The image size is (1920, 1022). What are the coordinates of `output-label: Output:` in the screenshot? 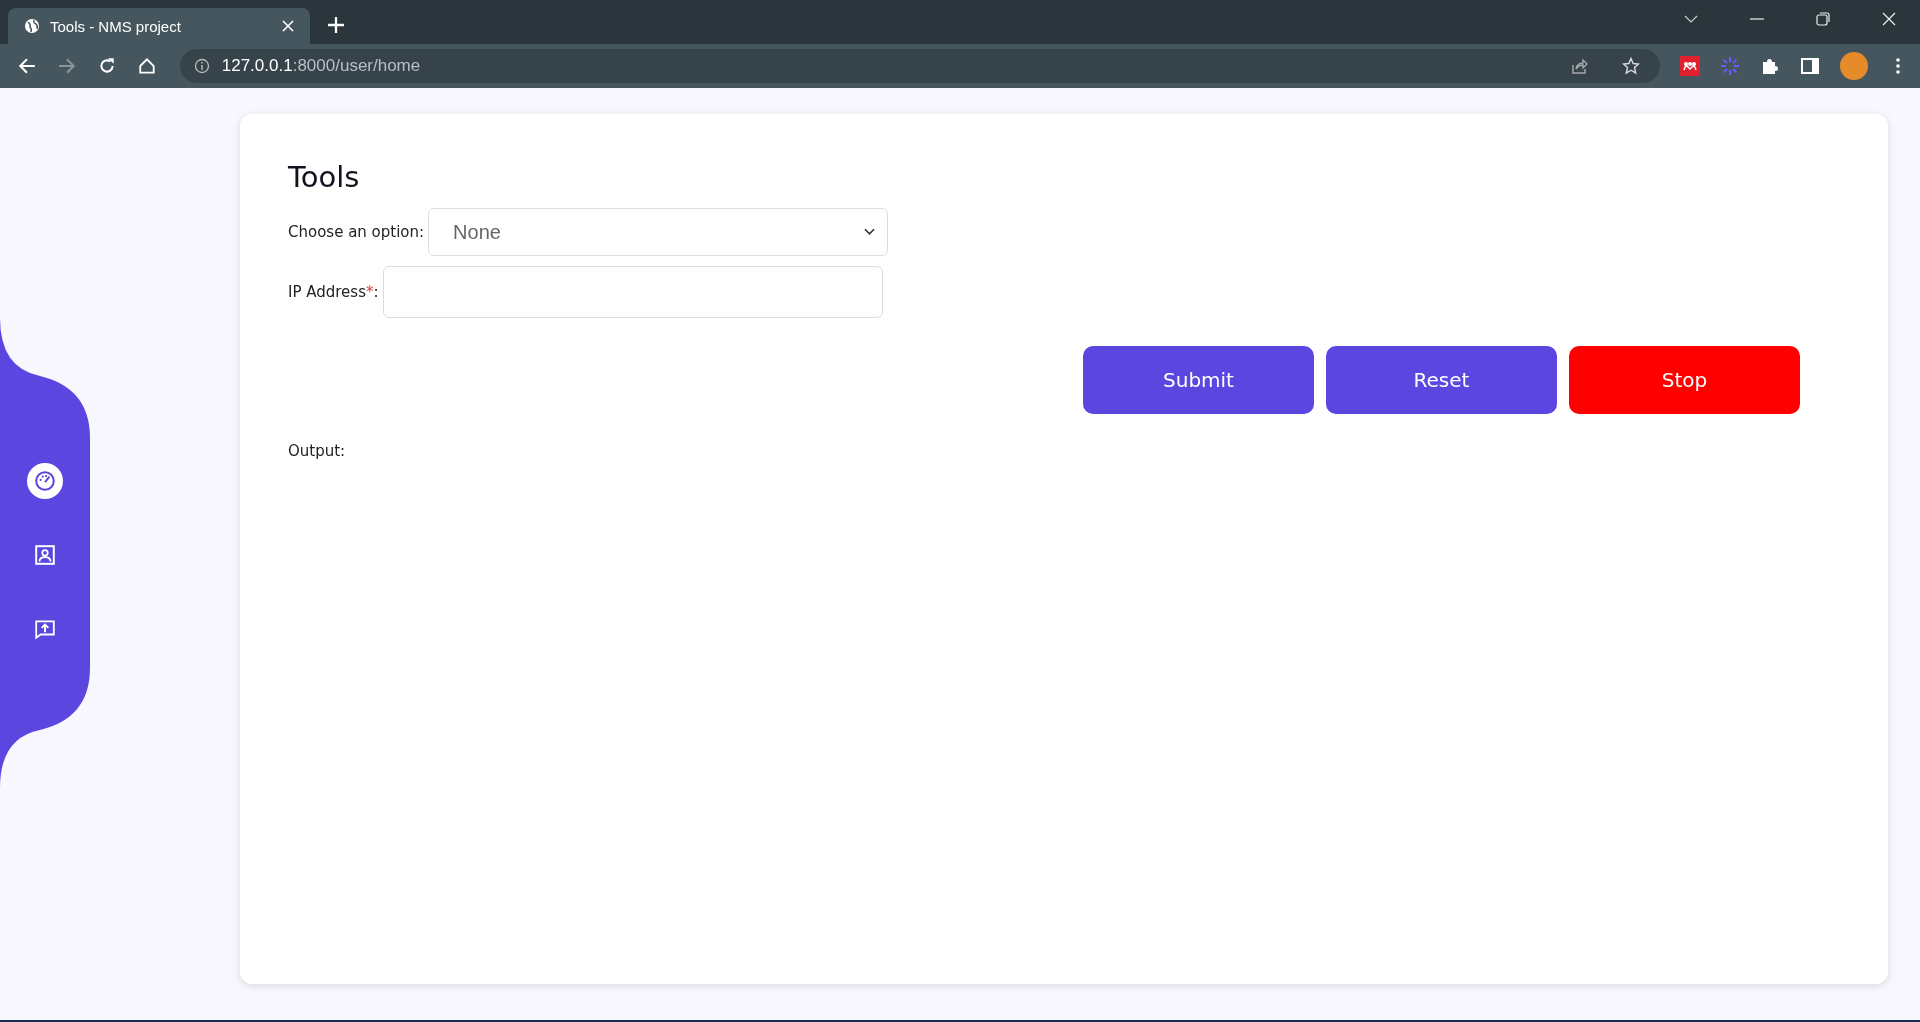 It's located at (317, 451).